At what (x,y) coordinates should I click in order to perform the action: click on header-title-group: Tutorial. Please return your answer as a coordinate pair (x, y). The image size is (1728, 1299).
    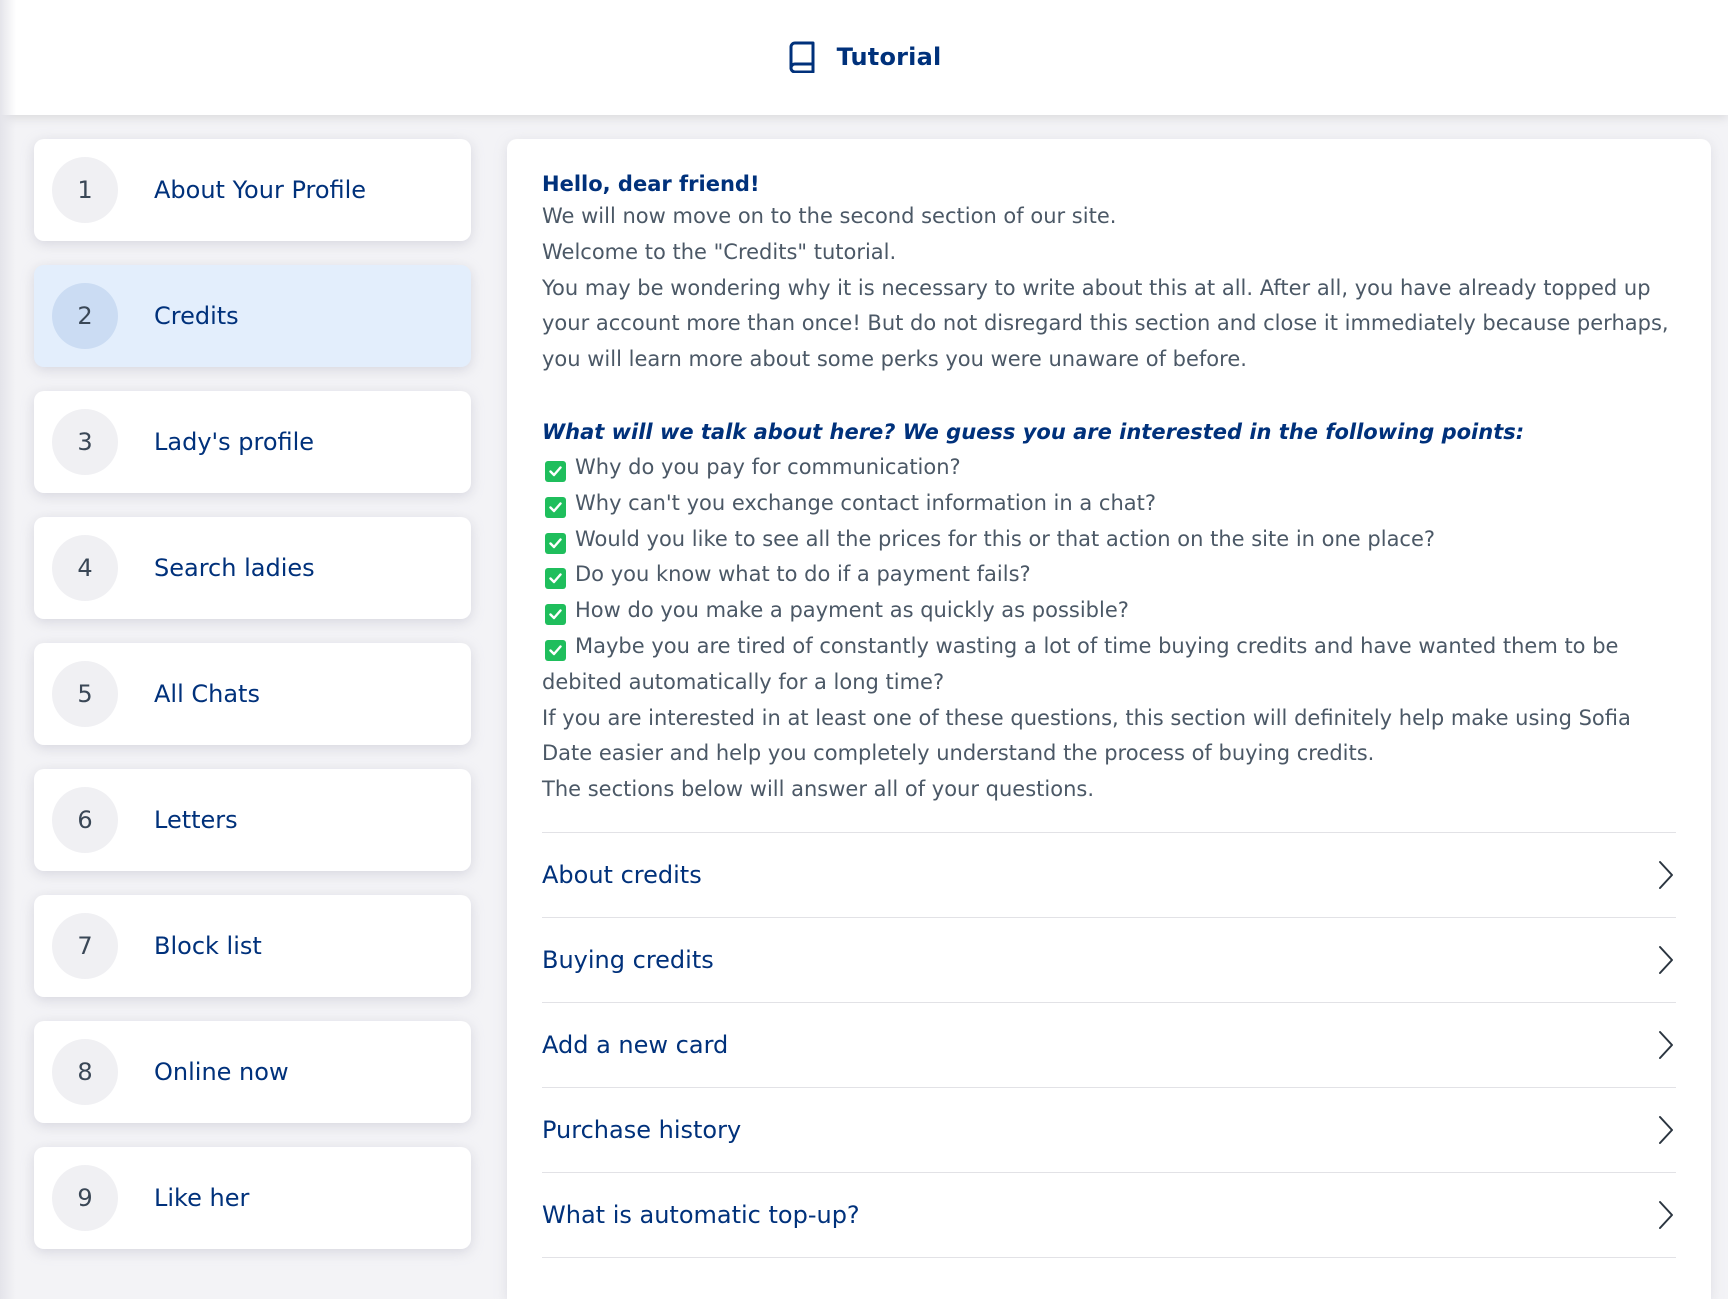
    Looking at the image, I should click on (864, 57).